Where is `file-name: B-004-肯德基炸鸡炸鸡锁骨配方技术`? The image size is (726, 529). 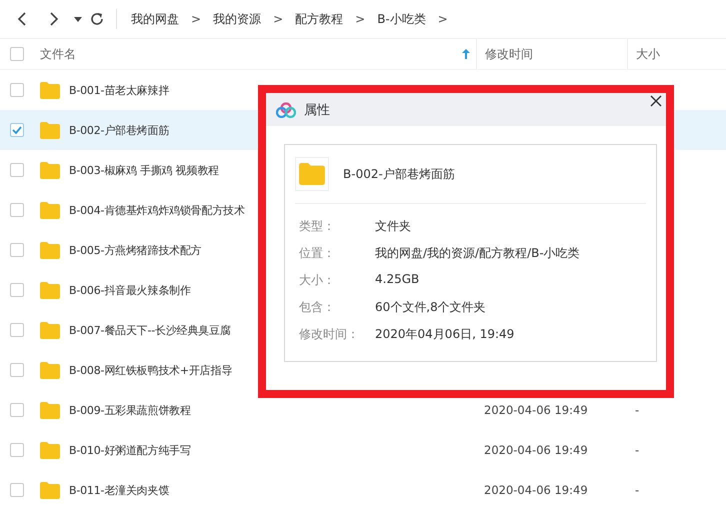 file-name: B-004-肯德基炸鸡炸鸡锁骨配方技术 is located at coordinates (157, 210).